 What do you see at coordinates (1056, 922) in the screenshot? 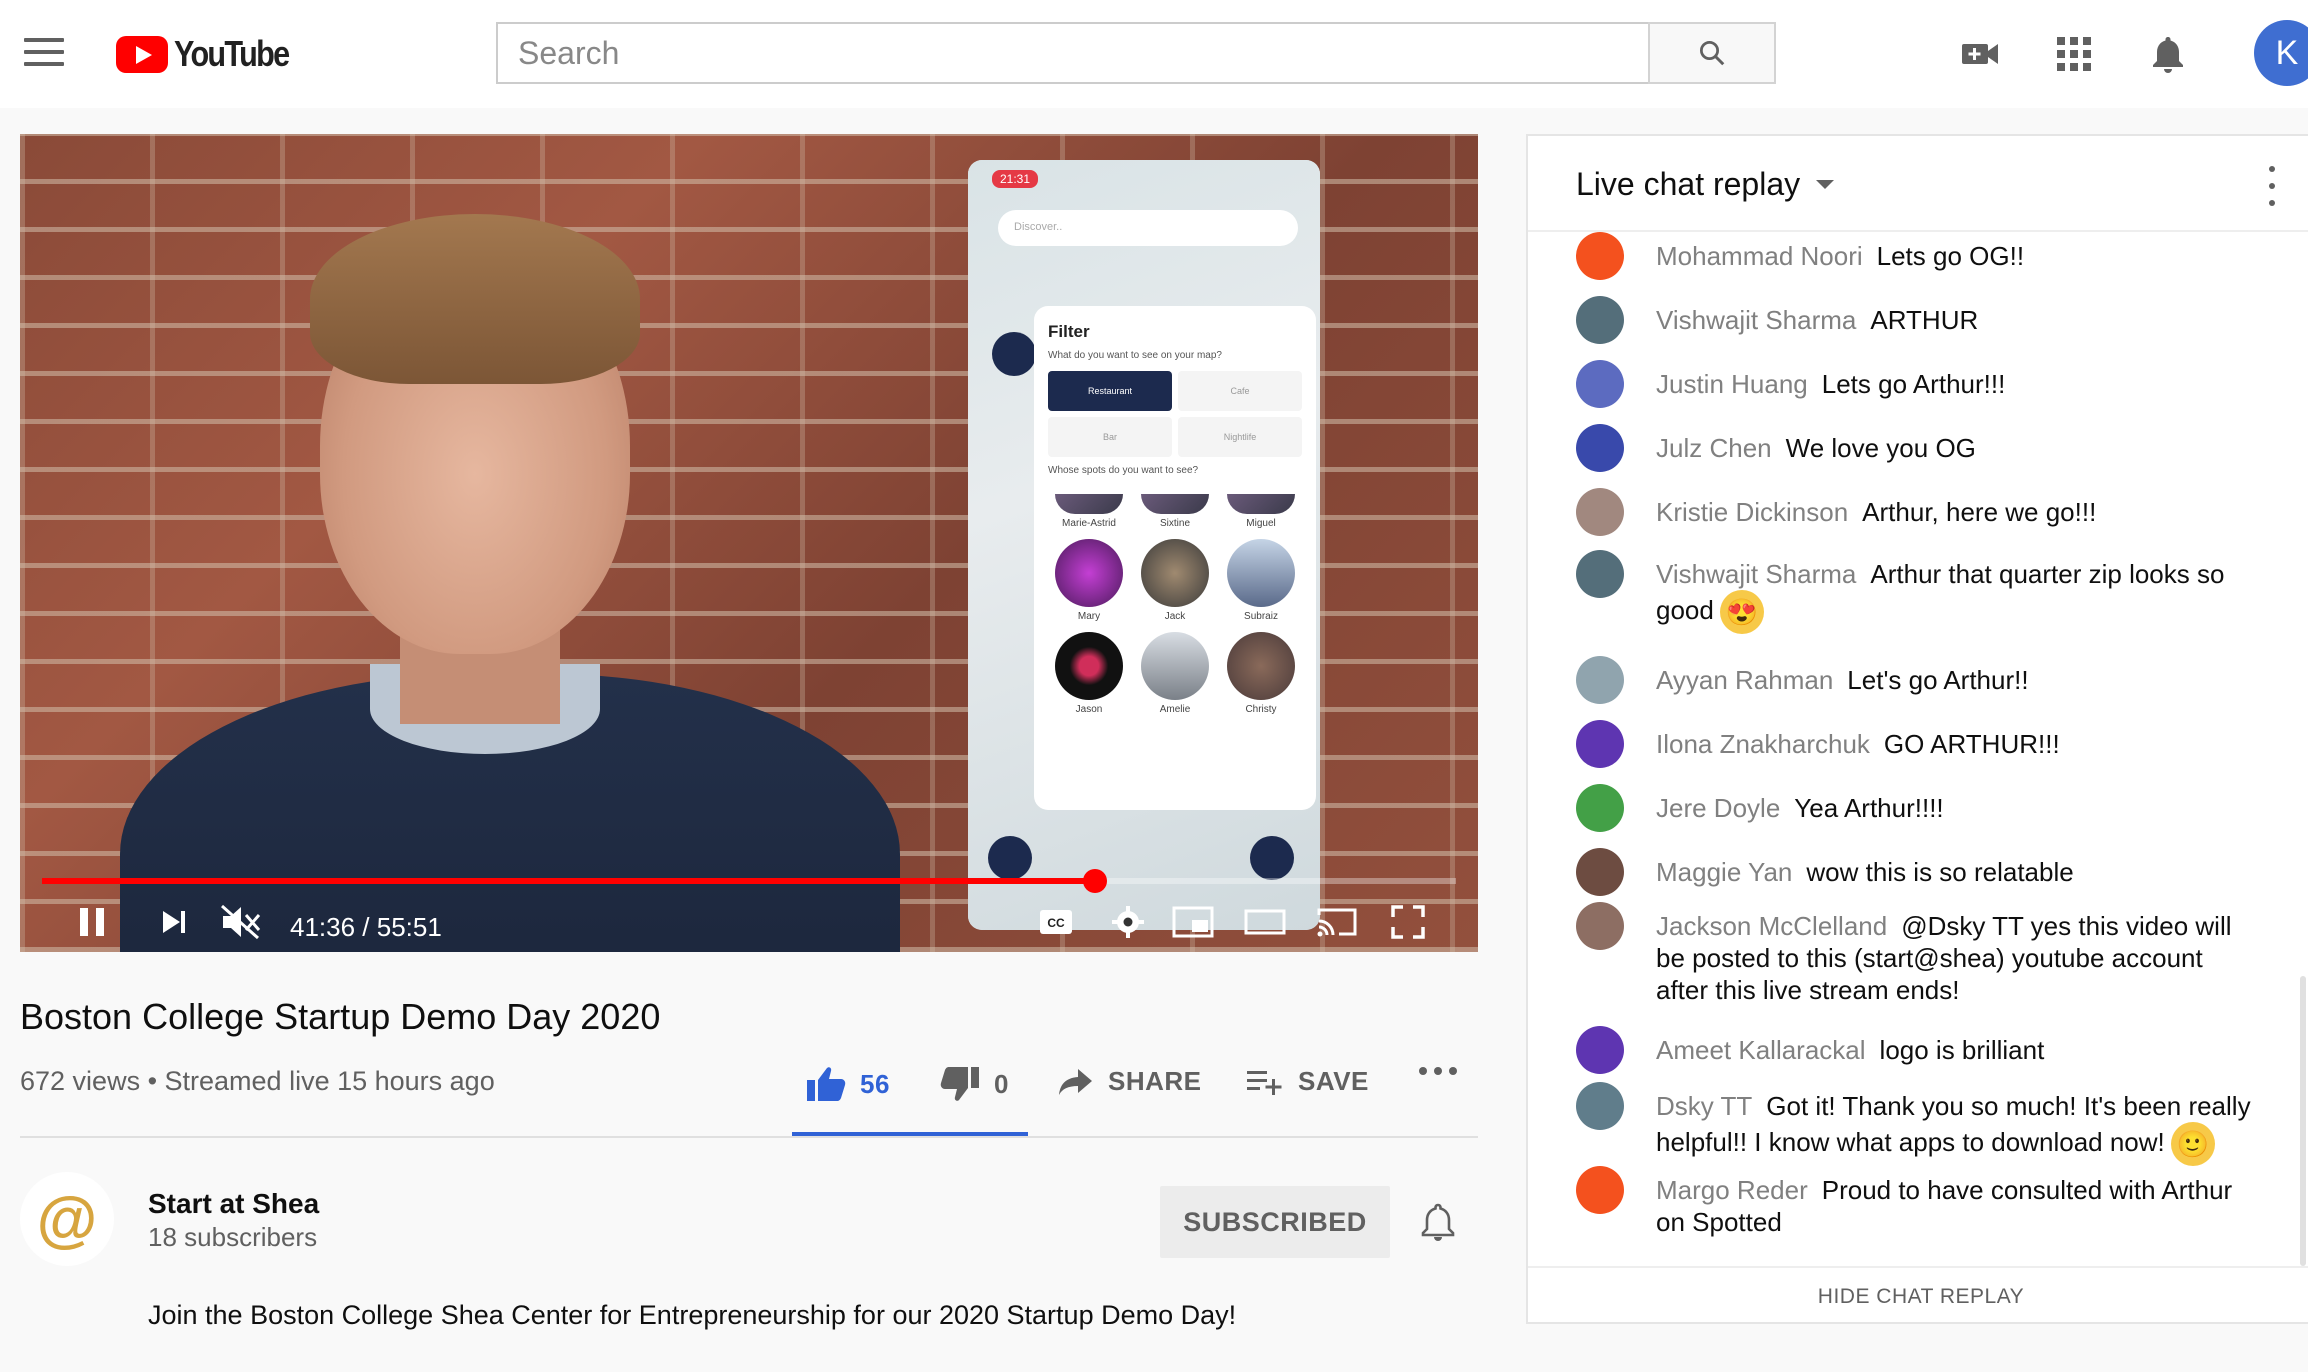
I see `captions-icon: CC` at bounding box center [1056, 922].